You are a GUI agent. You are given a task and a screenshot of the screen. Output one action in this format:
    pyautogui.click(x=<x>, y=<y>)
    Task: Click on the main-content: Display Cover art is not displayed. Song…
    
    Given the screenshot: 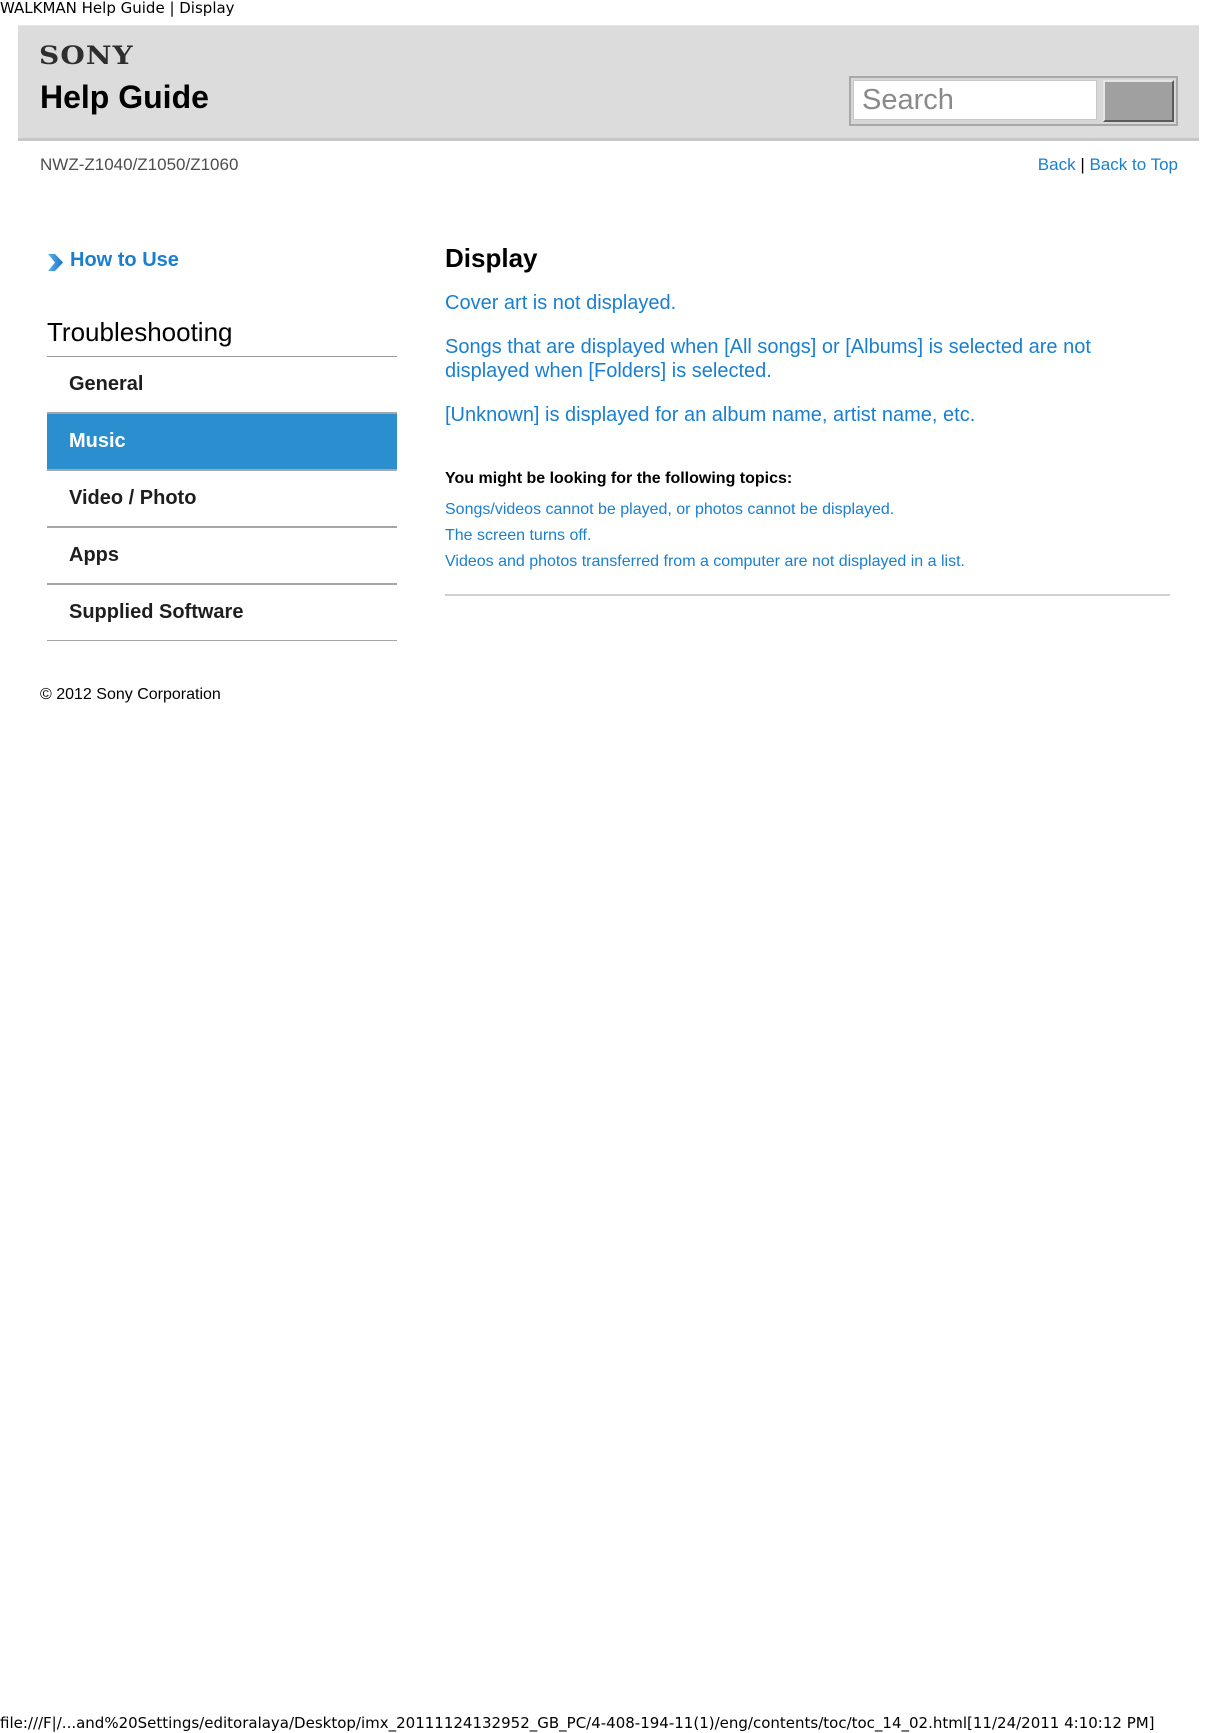 What is the action you would take?
    pyautogui.click(x=807, y=419)
    